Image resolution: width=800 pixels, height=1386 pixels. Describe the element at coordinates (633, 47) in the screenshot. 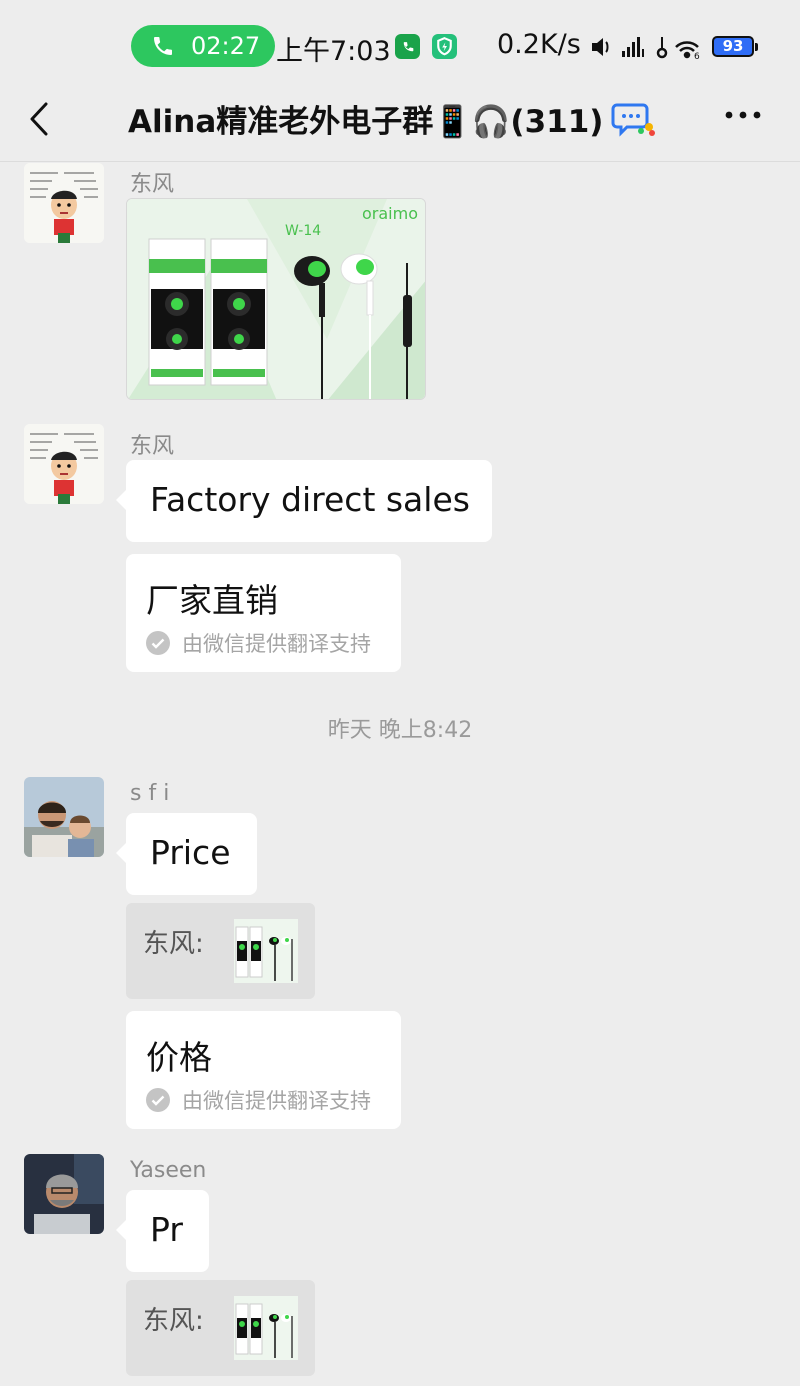

I see `signal-icon` at that location.